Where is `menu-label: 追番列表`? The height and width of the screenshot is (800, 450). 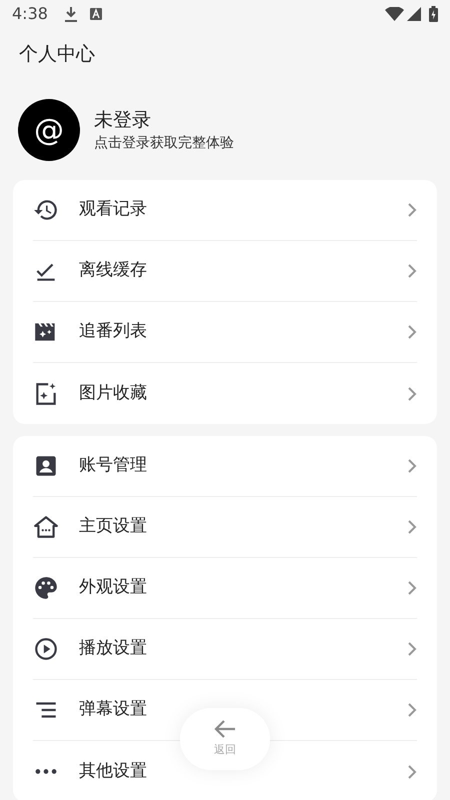
menu-label: 追番列表 is located at coordinates (243, 332).